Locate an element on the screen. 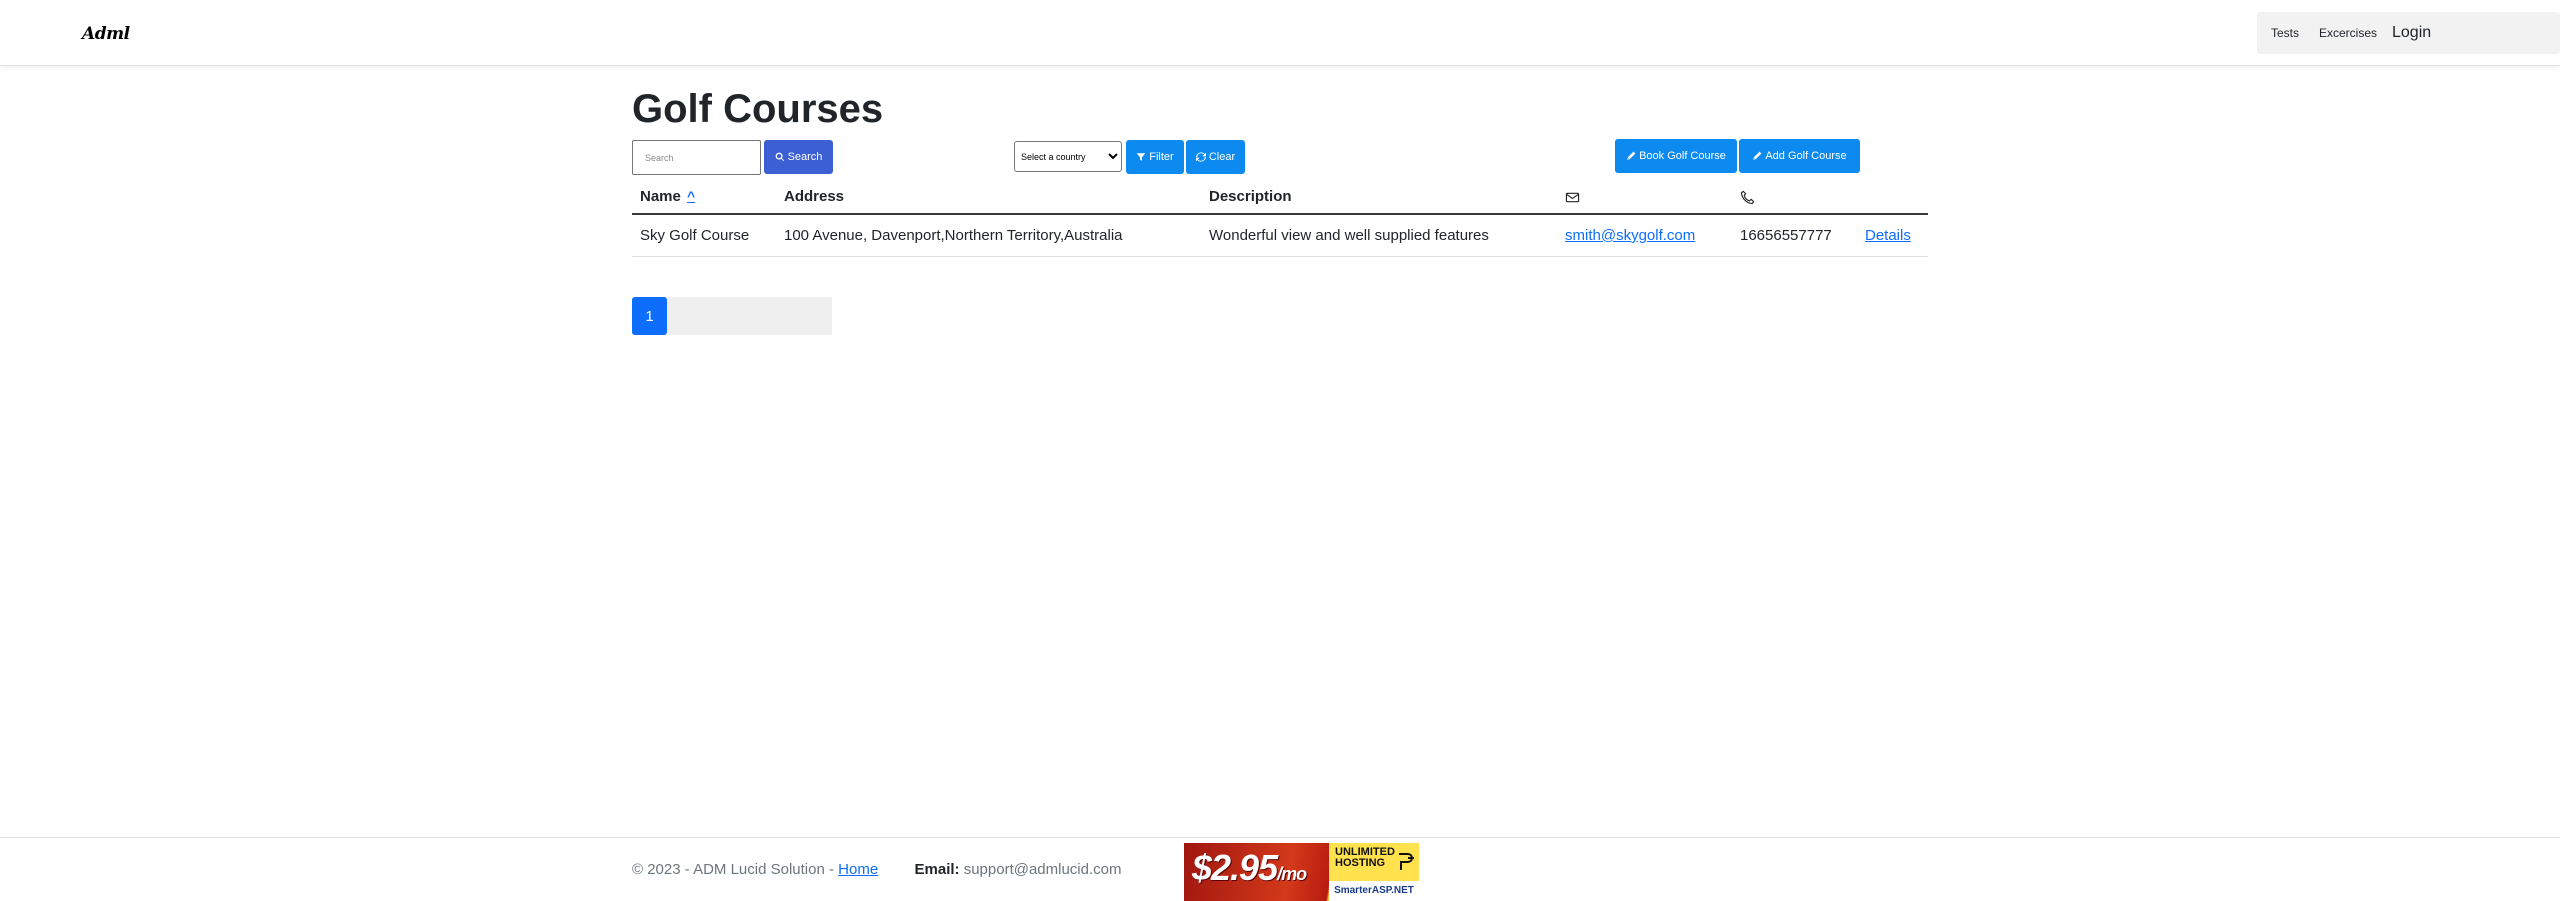 The image size is (2560, 901). nav-menu: Tests Excercises Login is located at coordinates (2408, 33).